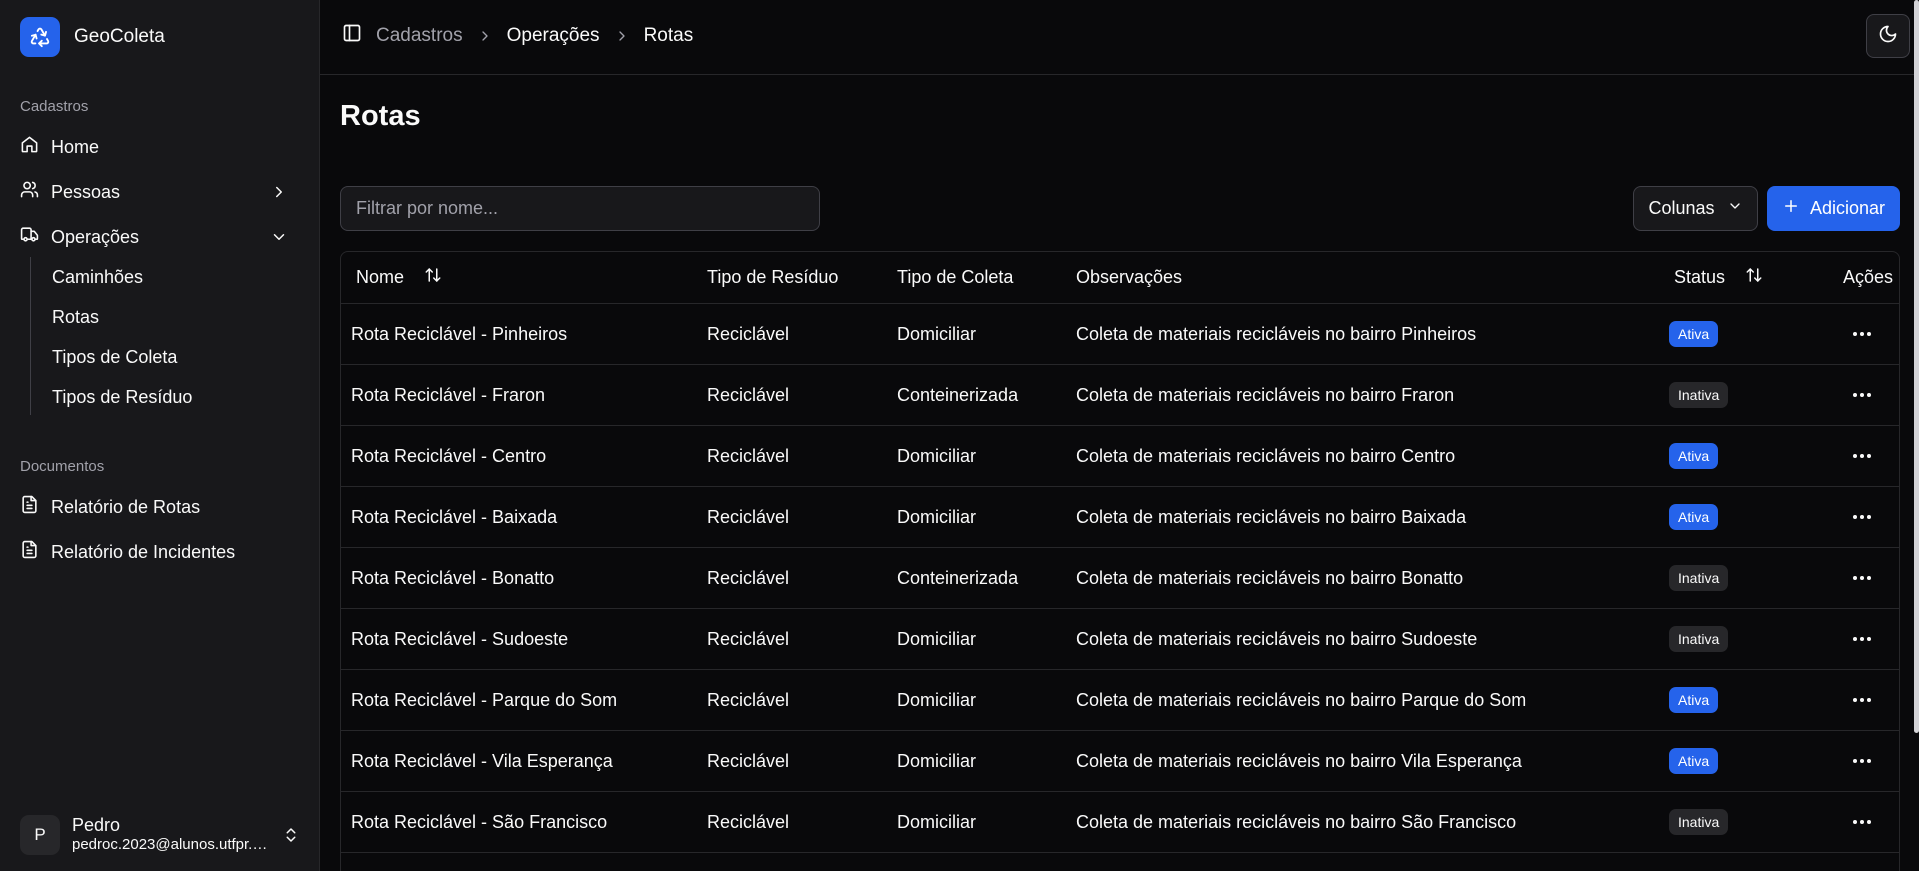 This screenshot has height=871, width=1919. What do you see at coordinates (158, 552) in the screenshot?
I see `sidebar-item-relatorio-de-incidentes: Relatório de Incidentes` at bounding box center [158, 552].